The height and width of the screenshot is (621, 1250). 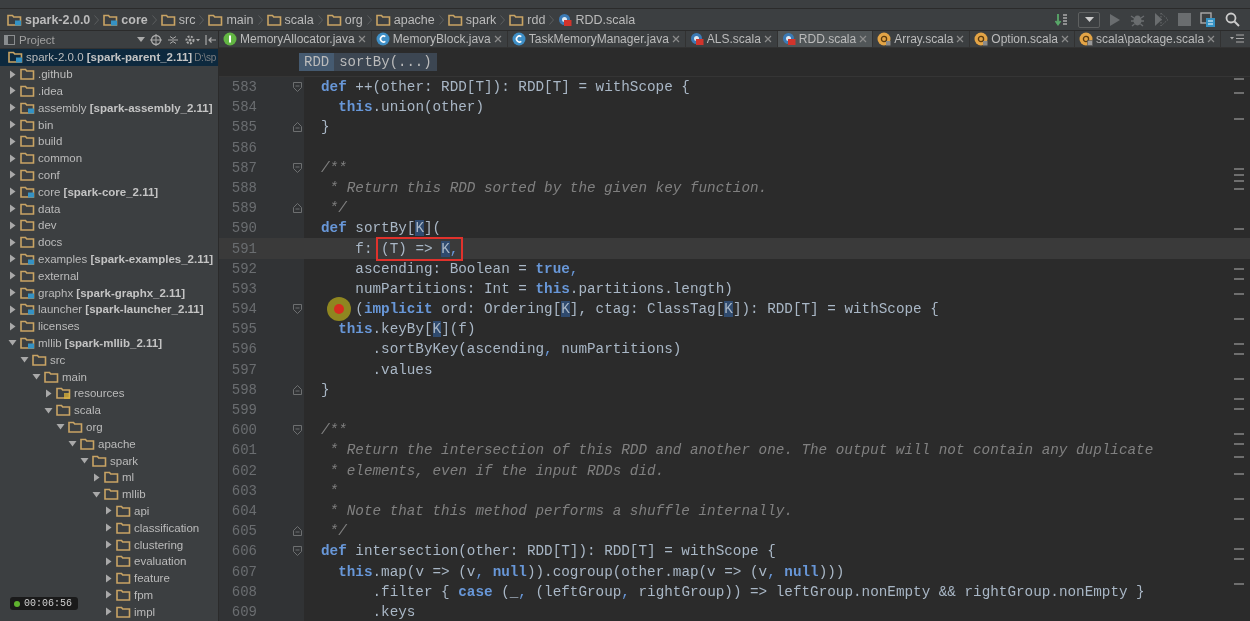 I want to click on scala-file-icon, so click(x=696, y=38).